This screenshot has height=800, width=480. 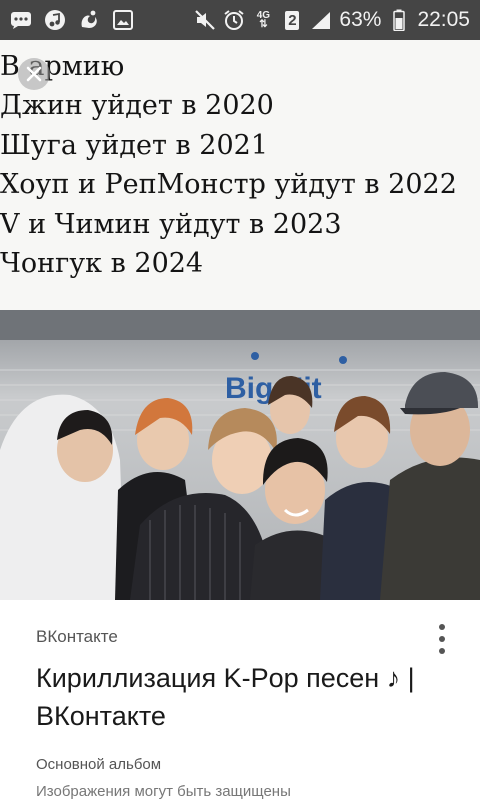 What do you see at coordinates (292, 20) in the screenshot?
I see `sim-2-icon: 2` at bounding box center [292, 20].